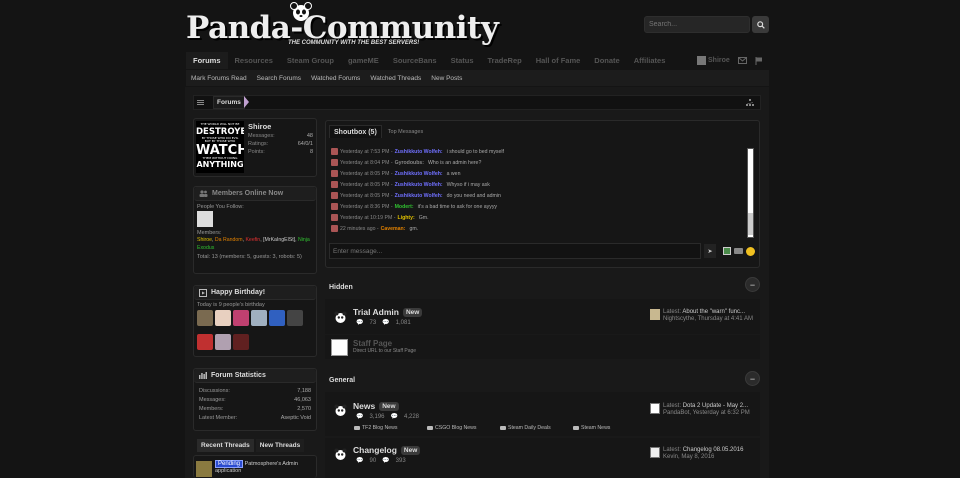 The height and width of the screenshot is (478, 960). I want to click on shout-user: Gyrodoubs:, so click(409, 163).